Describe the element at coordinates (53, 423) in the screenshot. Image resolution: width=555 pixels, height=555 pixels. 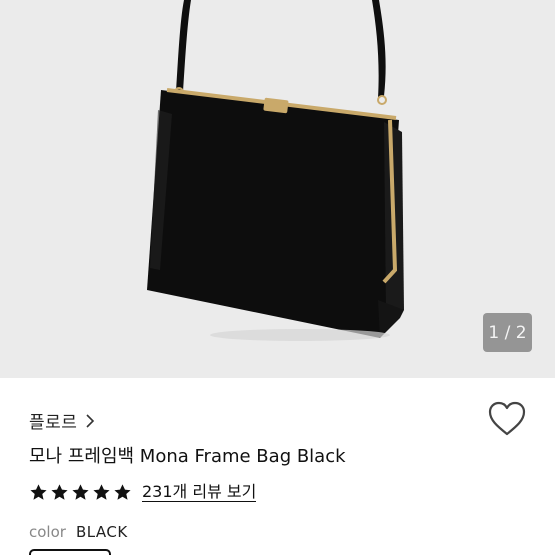
I see `brand-name: 플로르` at that location.